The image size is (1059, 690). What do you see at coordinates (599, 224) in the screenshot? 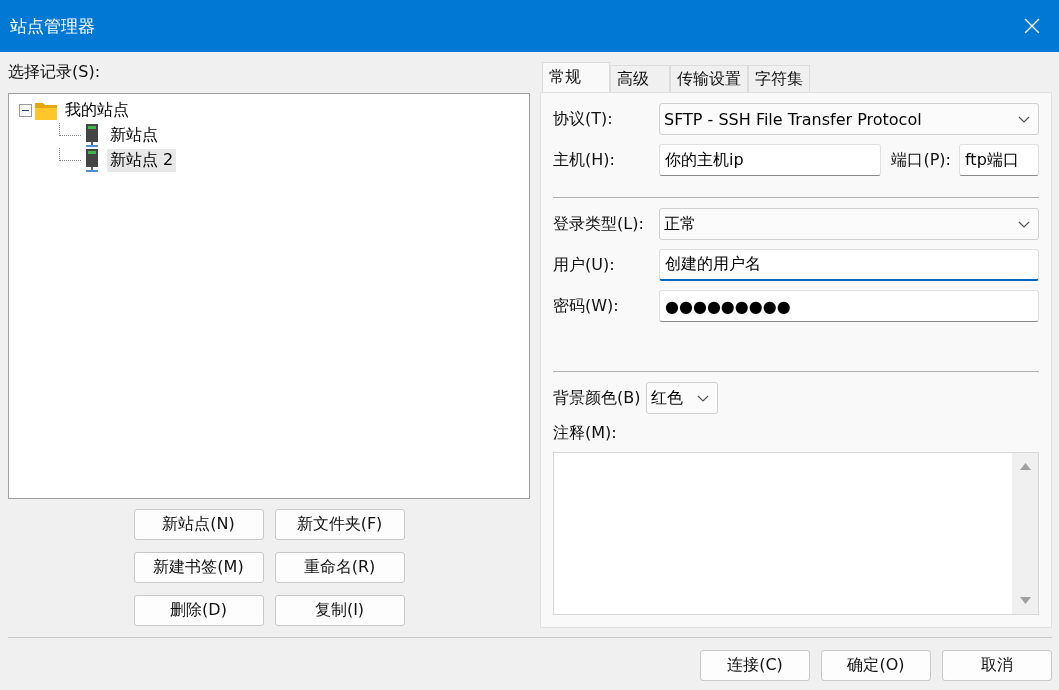
I see `field-label: 登录类型(L):` at bounding box center [599, 224].